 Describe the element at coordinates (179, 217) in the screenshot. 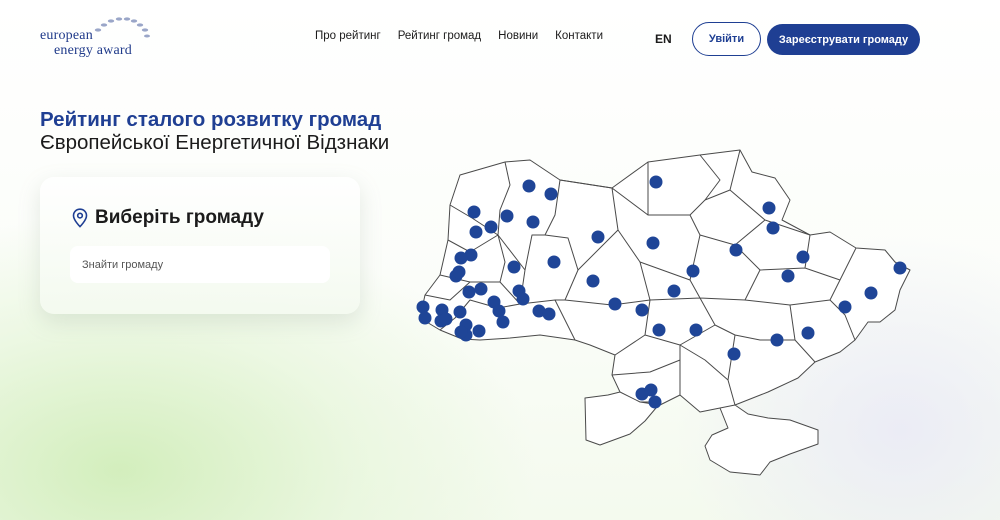

I see `selector-title: Виберіть громаду` at that location.